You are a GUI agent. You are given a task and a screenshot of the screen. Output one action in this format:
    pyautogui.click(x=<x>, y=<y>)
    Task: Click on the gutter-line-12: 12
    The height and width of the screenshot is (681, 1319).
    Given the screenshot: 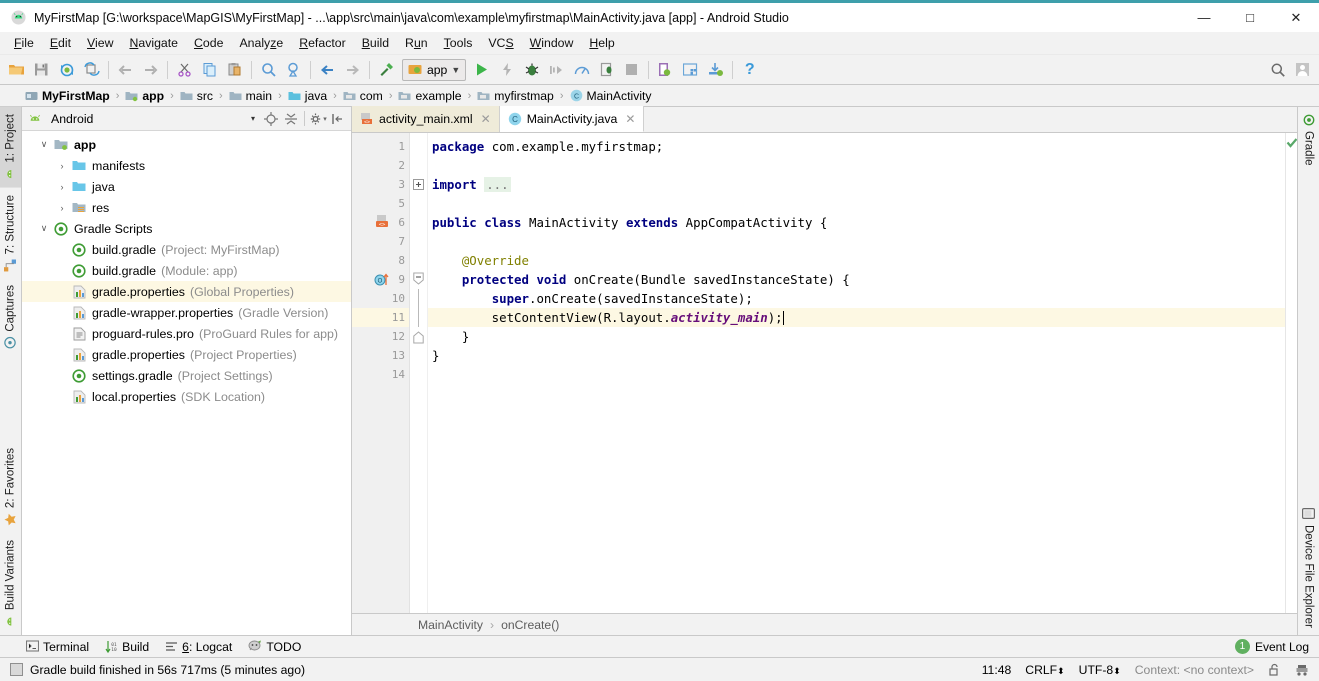 What is the action you would take?
    pyautogui.click(x=380, y=336)
    